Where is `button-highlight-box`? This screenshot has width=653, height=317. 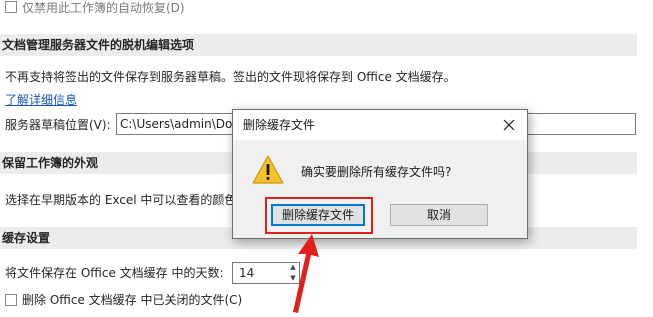 button-highlight-box is located at coordinates (319, 215).